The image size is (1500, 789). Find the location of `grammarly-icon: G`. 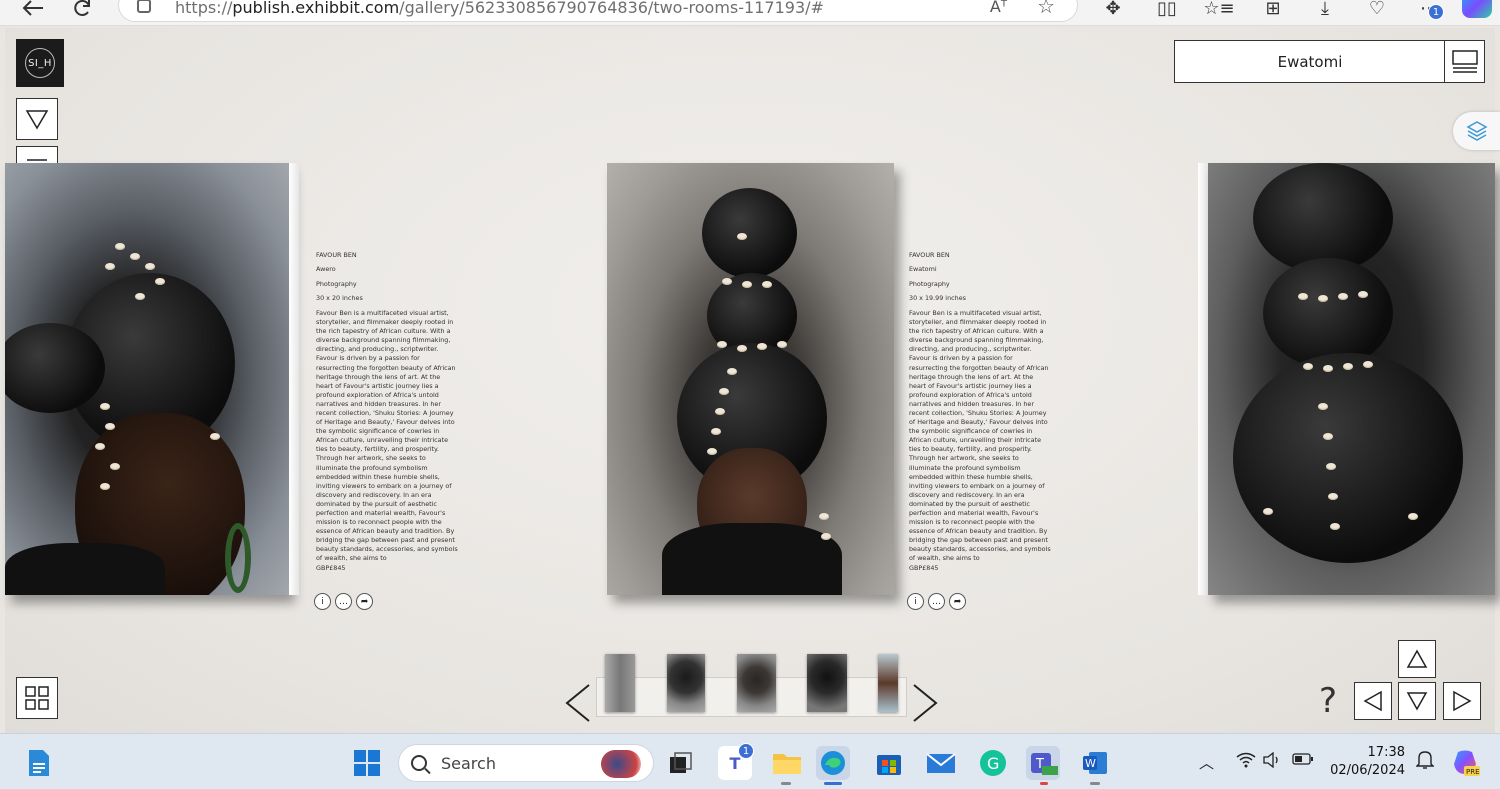

grammarly-icon: G is located at coordinates (993, 763).